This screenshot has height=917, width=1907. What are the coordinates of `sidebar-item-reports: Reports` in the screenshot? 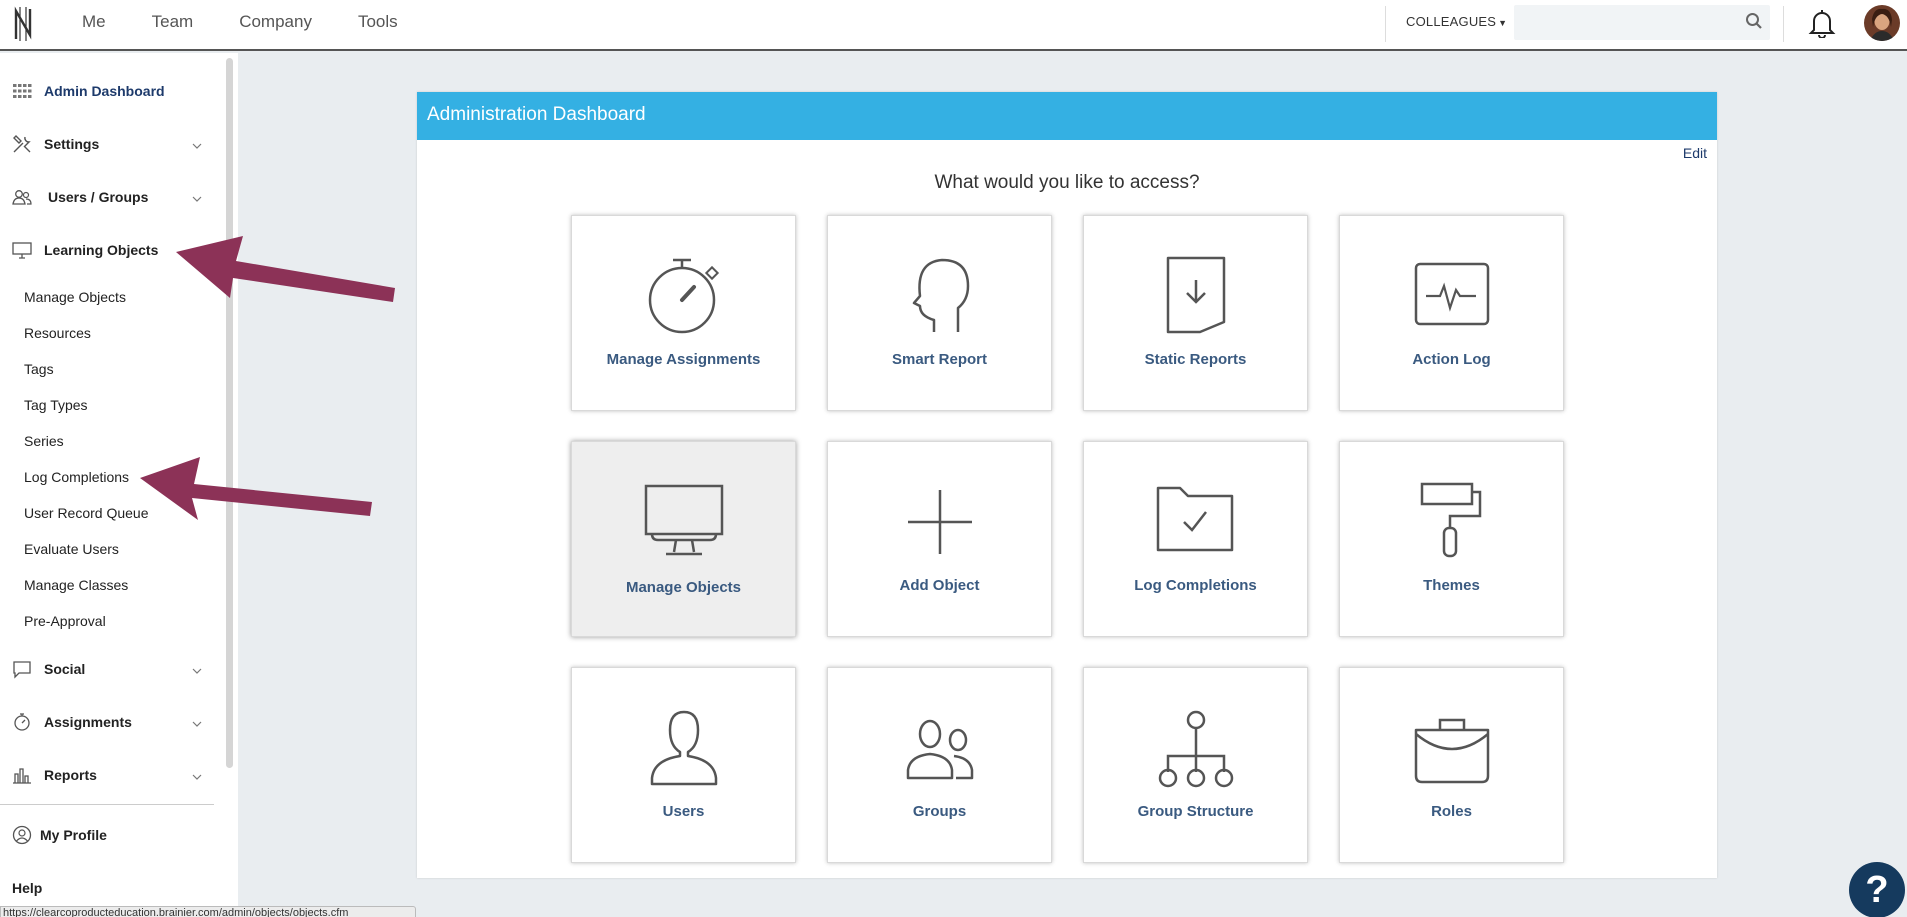 It's located at (54, 775).